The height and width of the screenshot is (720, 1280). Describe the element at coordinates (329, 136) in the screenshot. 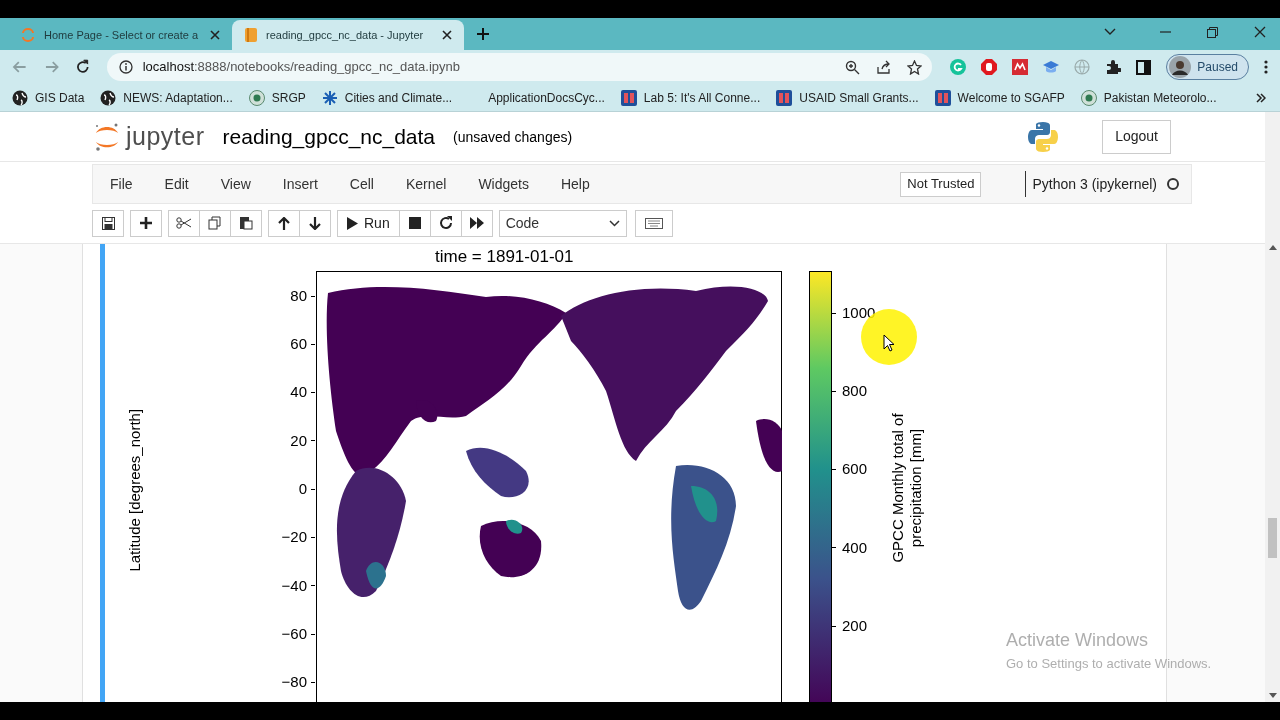

I see `notebook-title: reading_gpcc_nc_data` at that location.